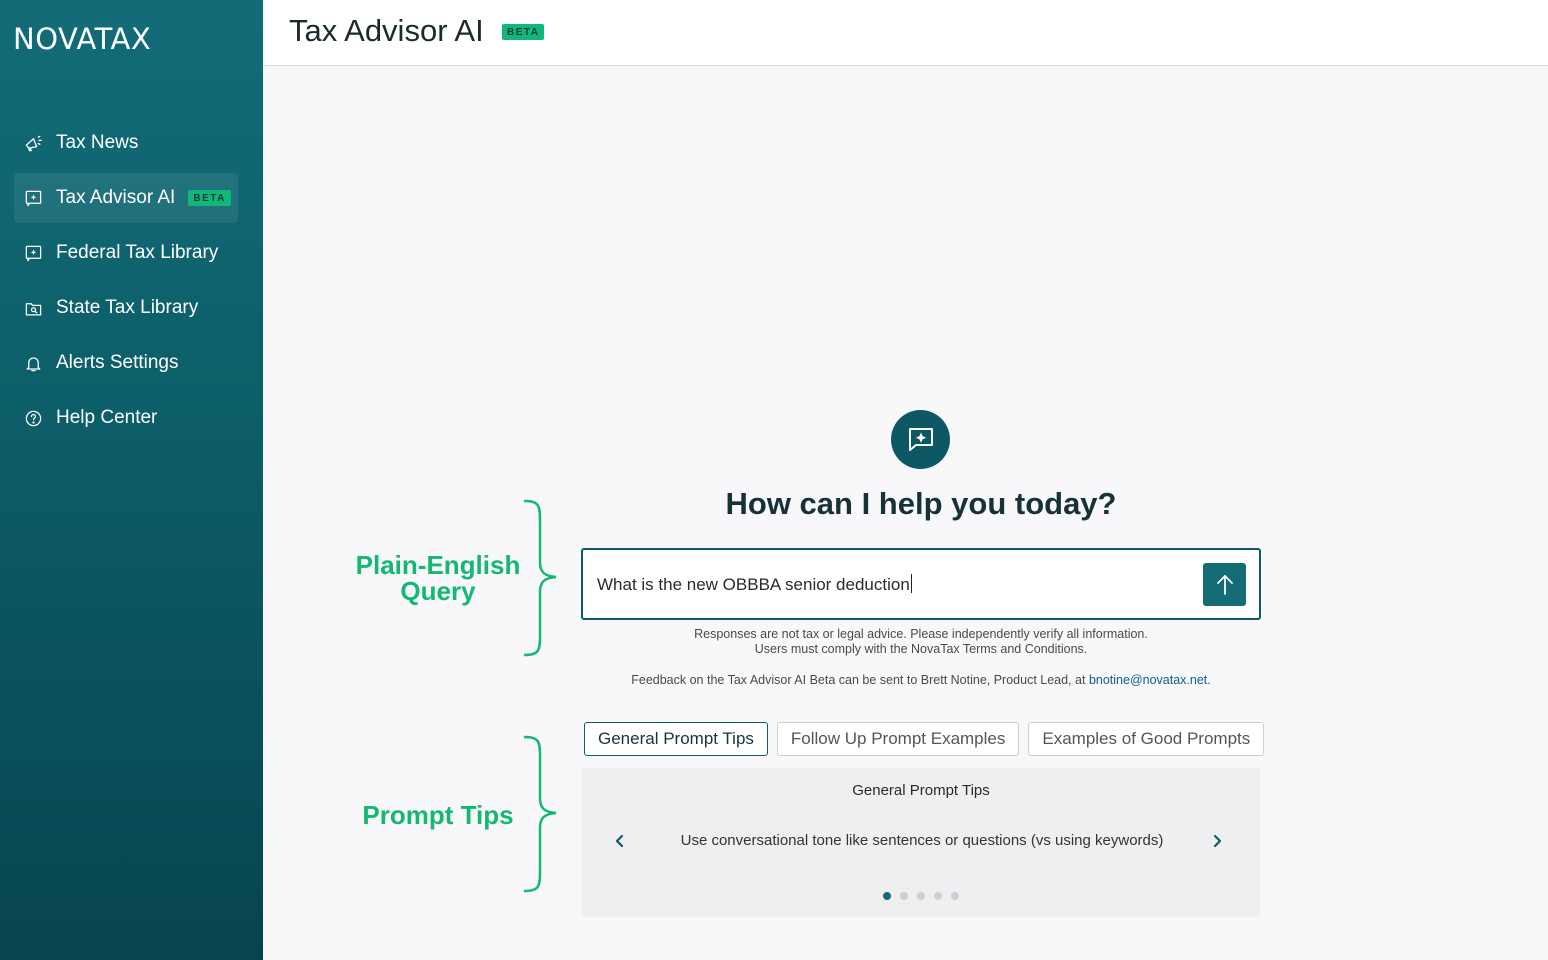 This screenshot has height=960, width=1548. I want to click on query-input-box: What is the new OBBBA senior deduction, so click(921, 584).